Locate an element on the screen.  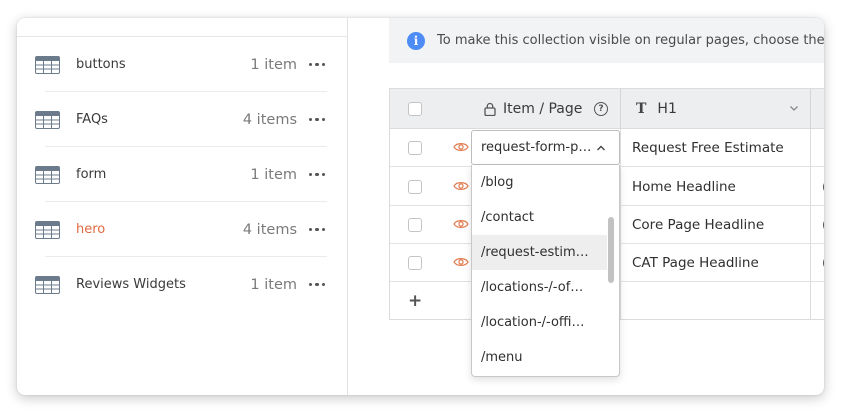
column-header-label: H1 is located at coordinates (667, 109).